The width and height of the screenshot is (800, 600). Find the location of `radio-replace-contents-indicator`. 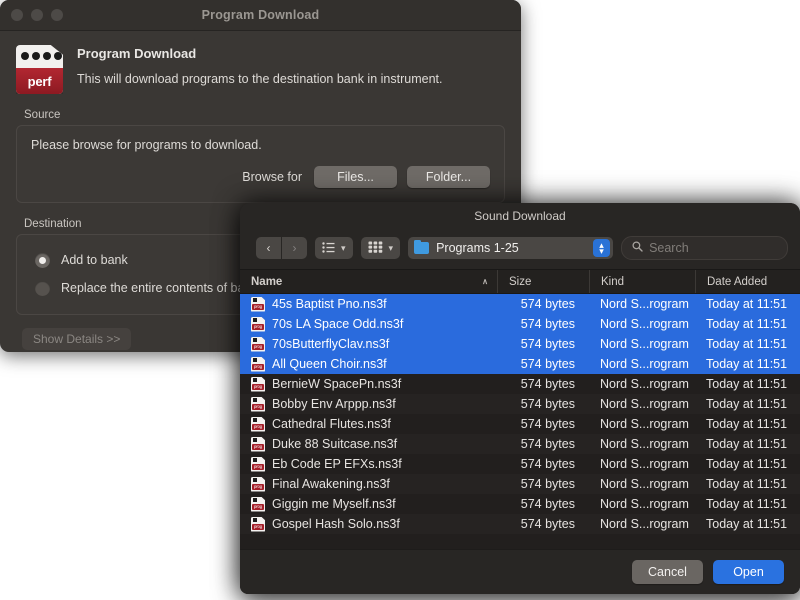

radio-replace-contents-indicator is located at coordinates (42, 288).